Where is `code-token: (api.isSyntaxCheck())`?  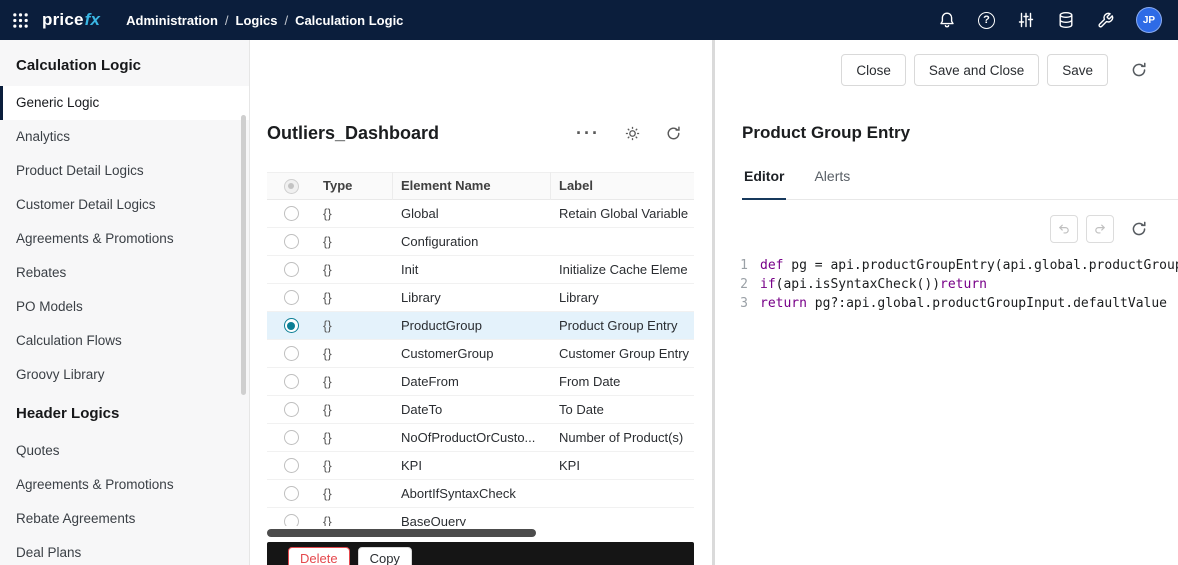 code-token: (api.isSyntaxCheck()) is located at coordinates (858, 284).